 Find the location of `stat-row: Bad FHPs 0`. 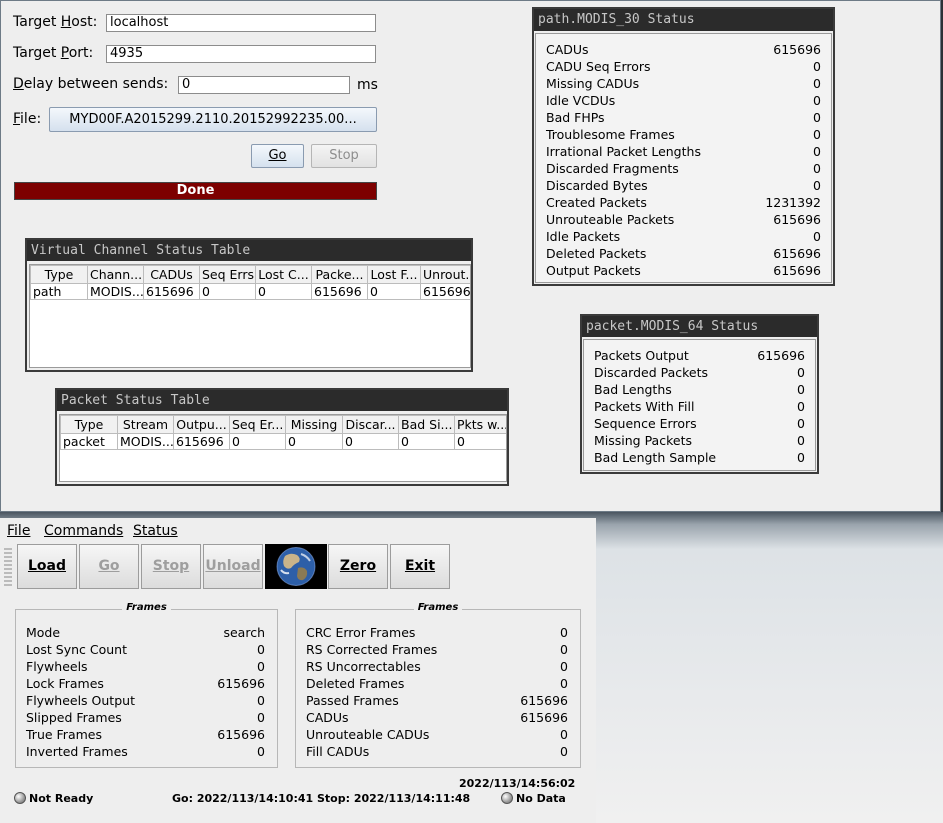

stat-row: Bad FHPs 0 is located at coordinates (683, 117).